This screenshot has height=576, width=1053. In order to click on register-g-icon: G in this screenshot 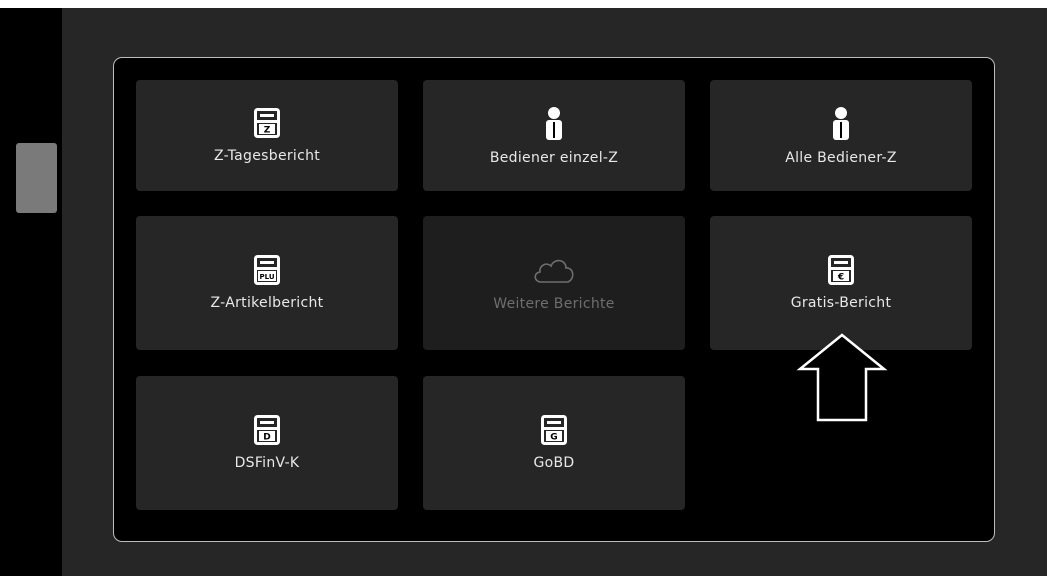, I will do `click(554, 430)`.